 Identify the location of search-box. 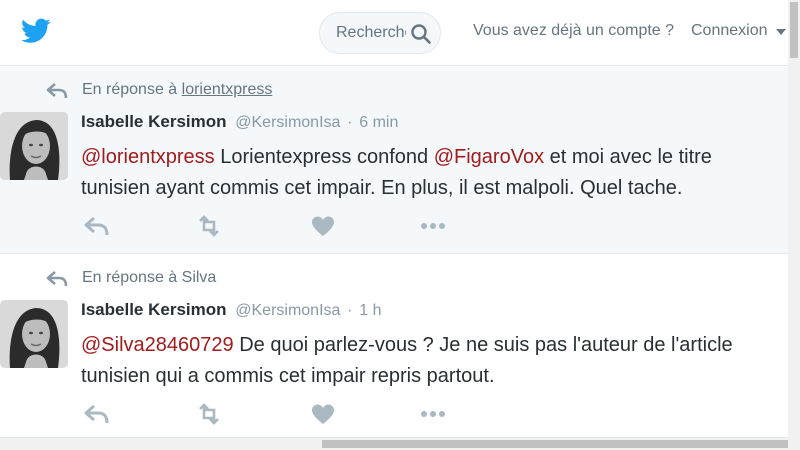
(380, 33).